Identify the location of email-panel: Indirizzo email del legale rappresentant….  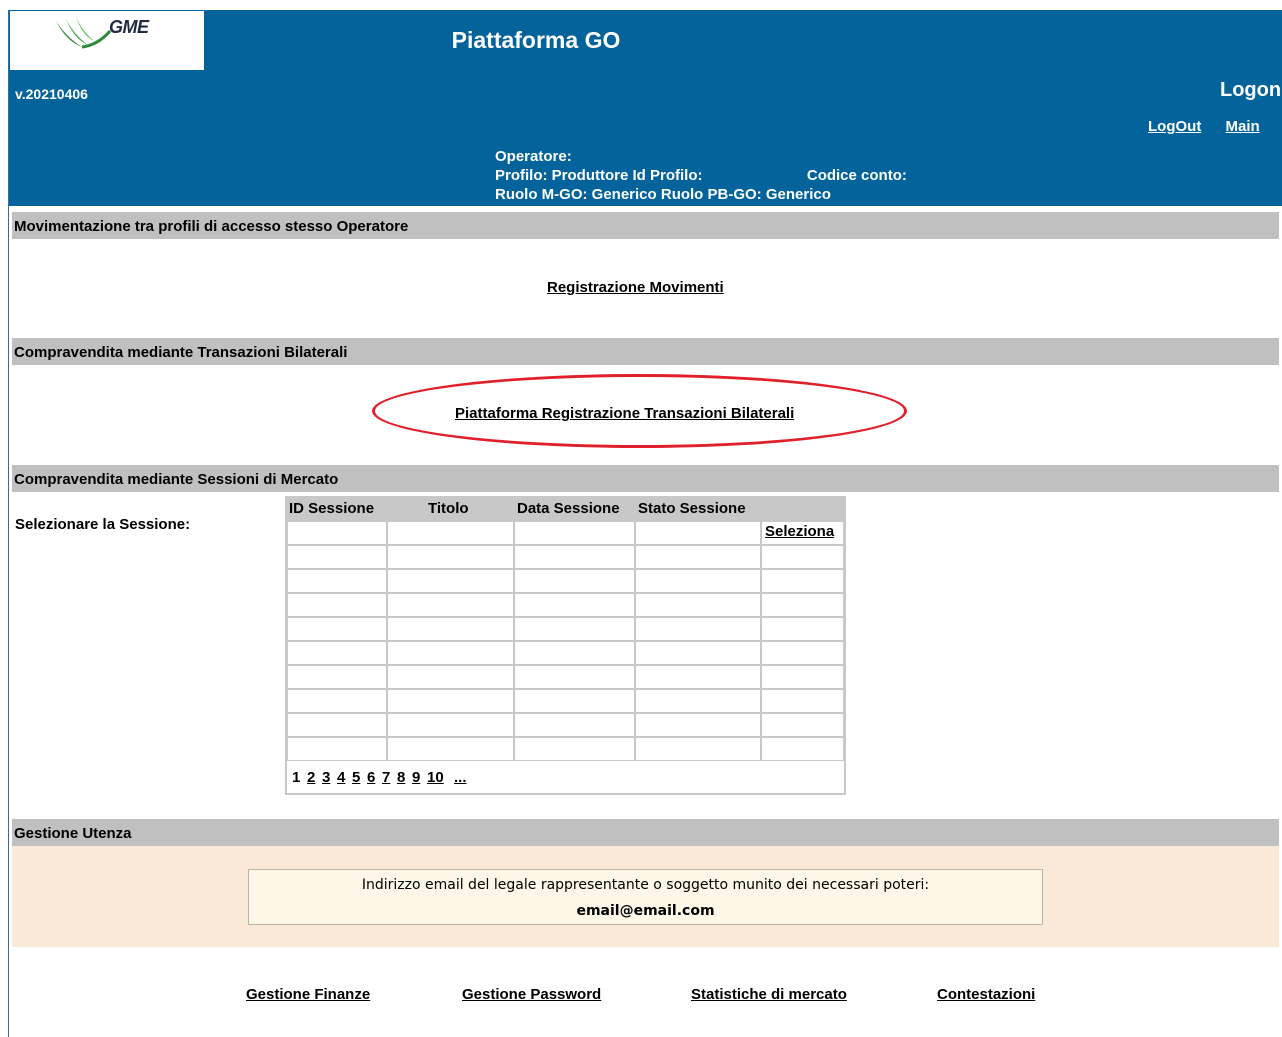
(645, 896).